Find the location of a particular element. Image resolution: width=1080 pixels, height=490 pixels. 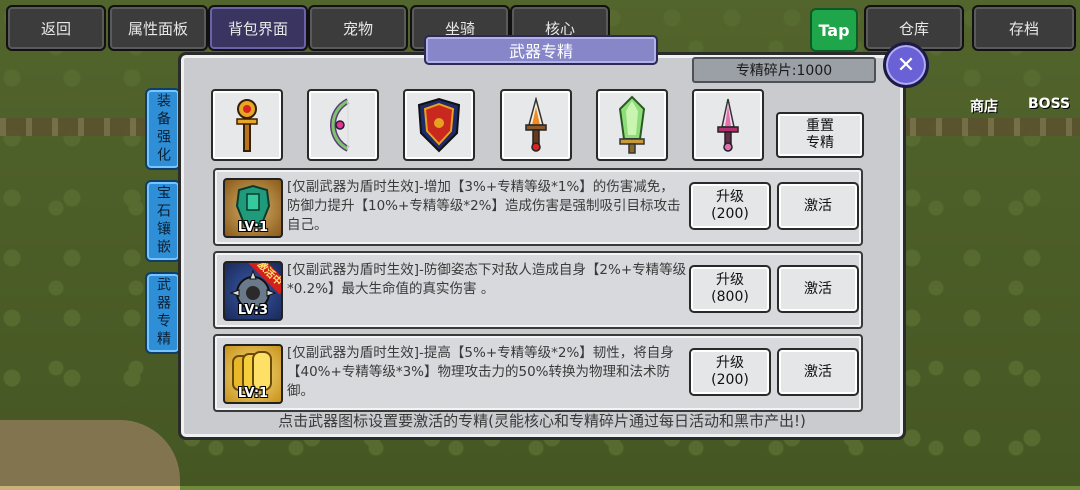

taptap-logo-button: Tap is located at coordinates (834, 30).